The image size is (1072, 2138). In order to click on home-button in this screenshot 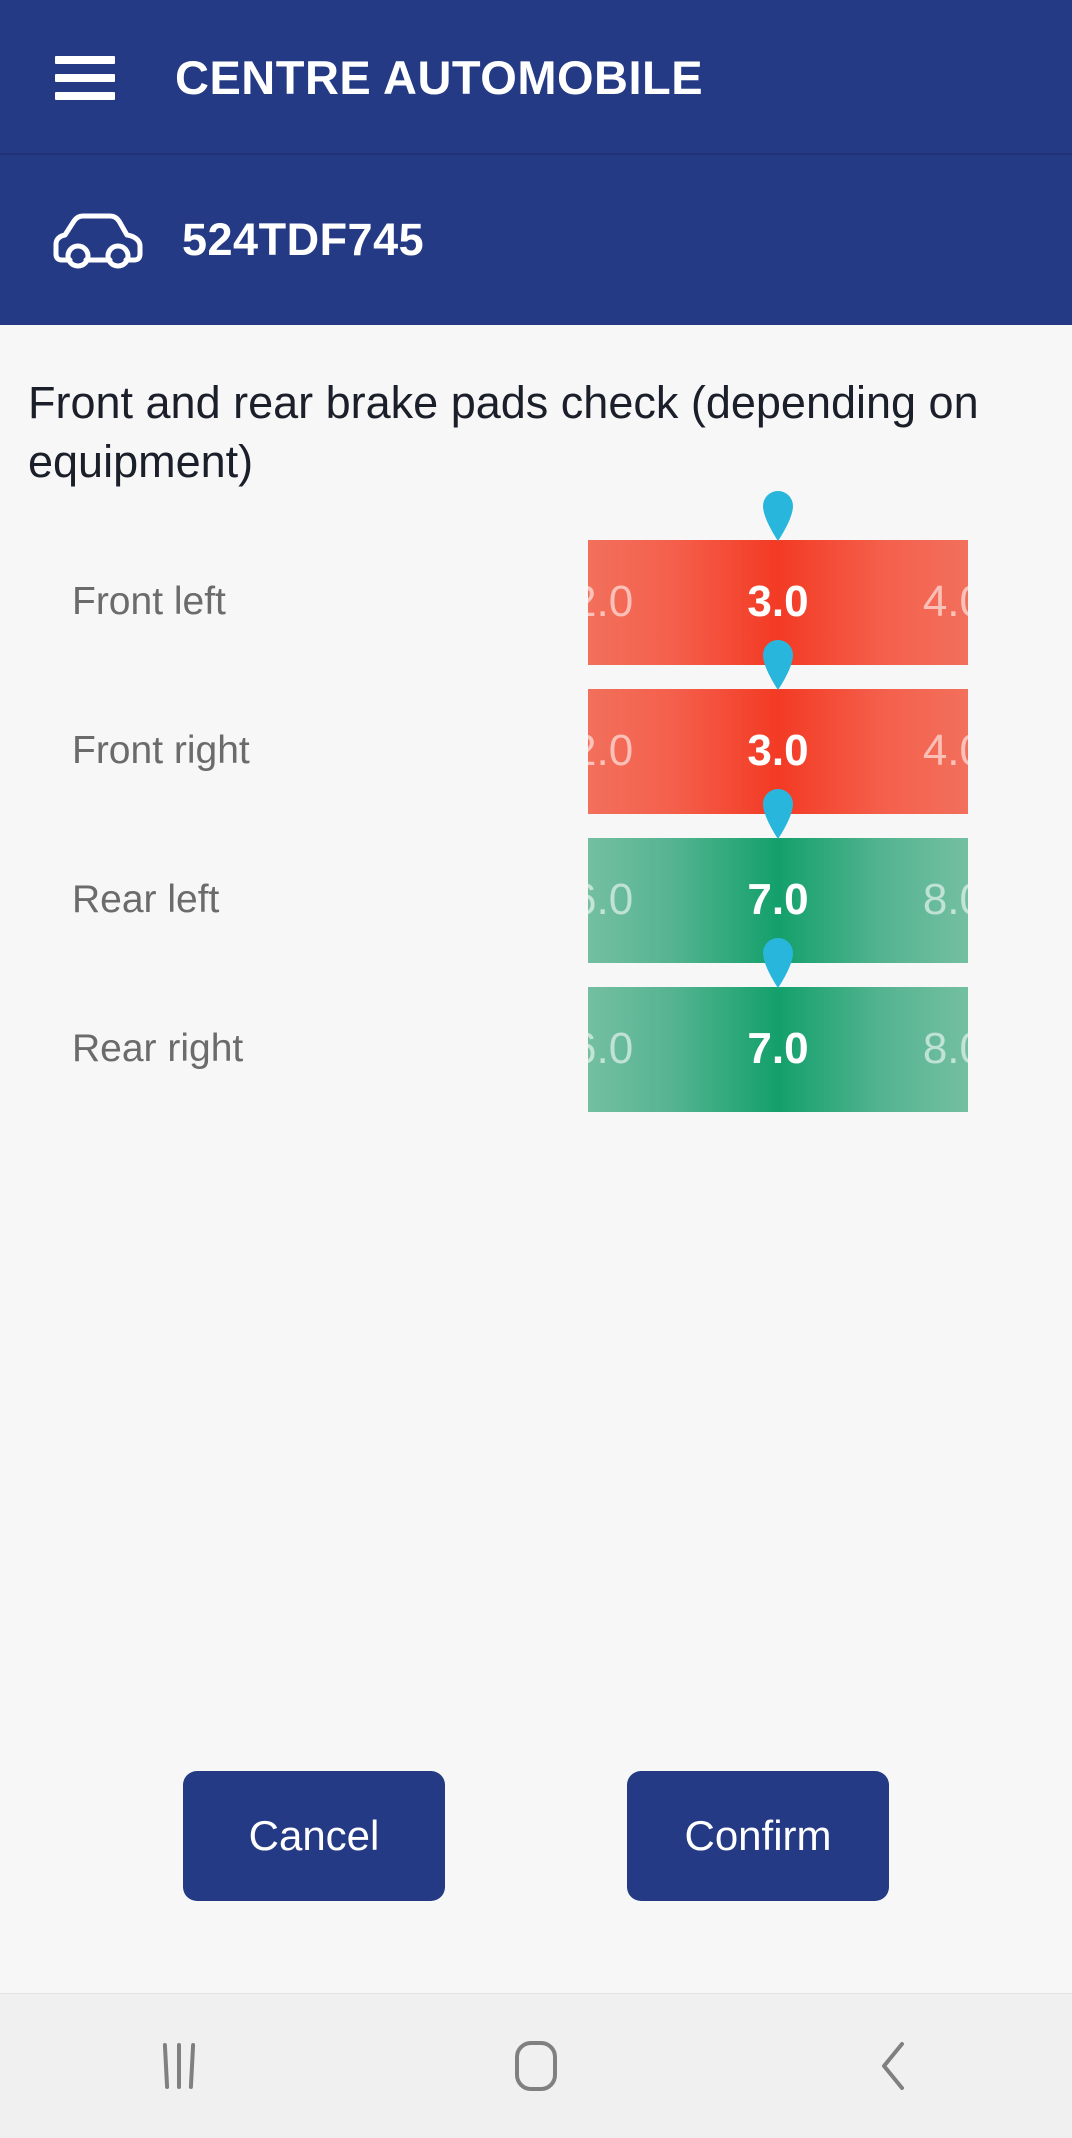, I will do `click(535, 2066)`.